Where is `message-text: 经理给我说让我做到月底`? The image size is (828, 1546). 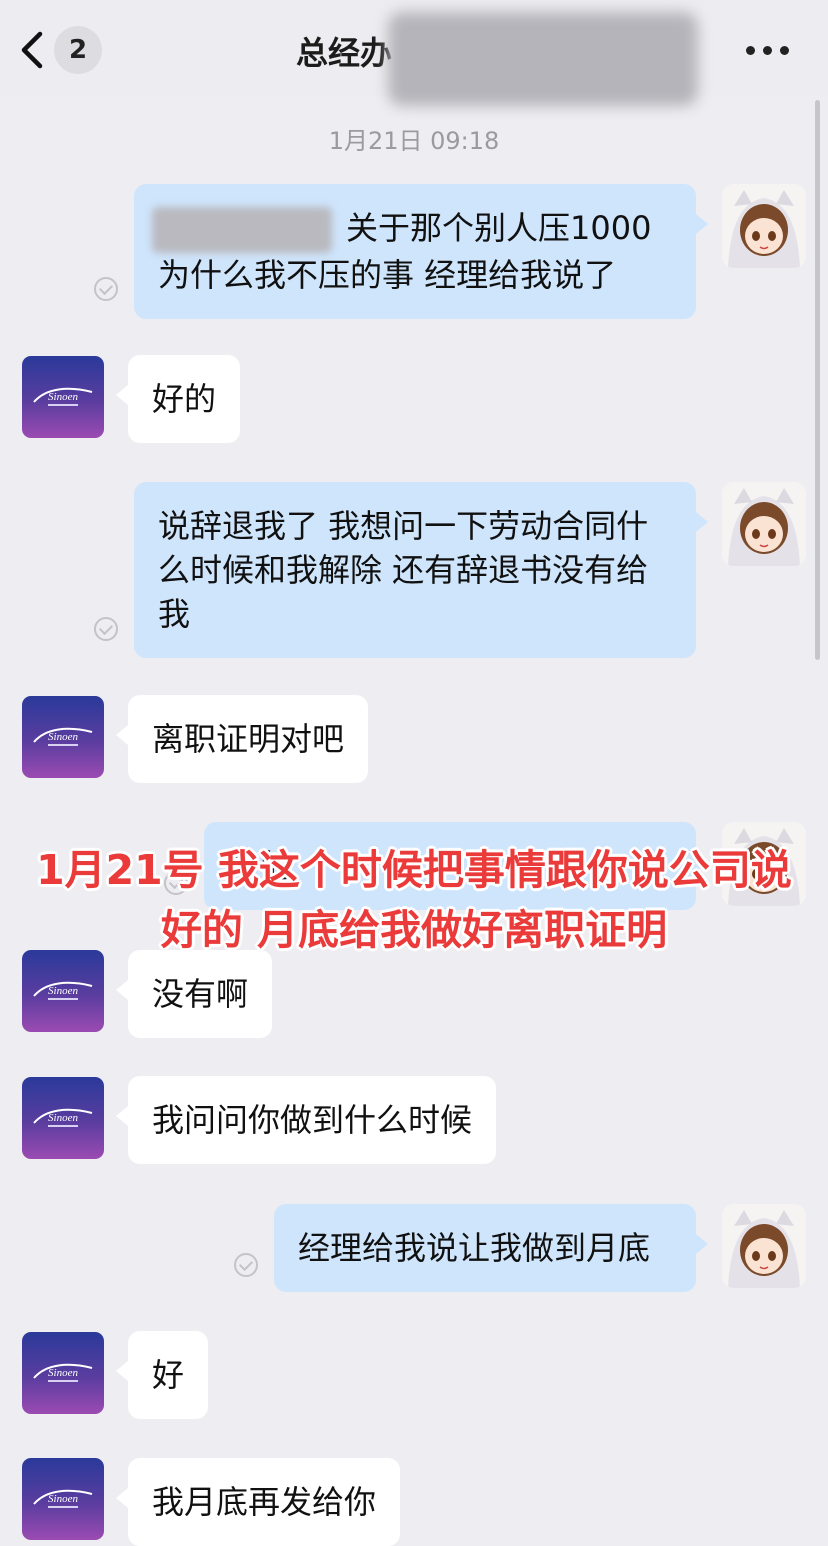
message-text: 经理给我说让我做到月底 is located at coordinates (474, 1248).